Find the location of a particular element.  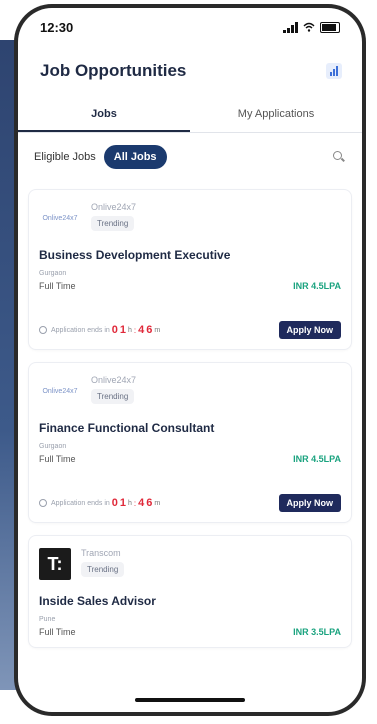

job-location: Pune is located at coordinates (47, 619).